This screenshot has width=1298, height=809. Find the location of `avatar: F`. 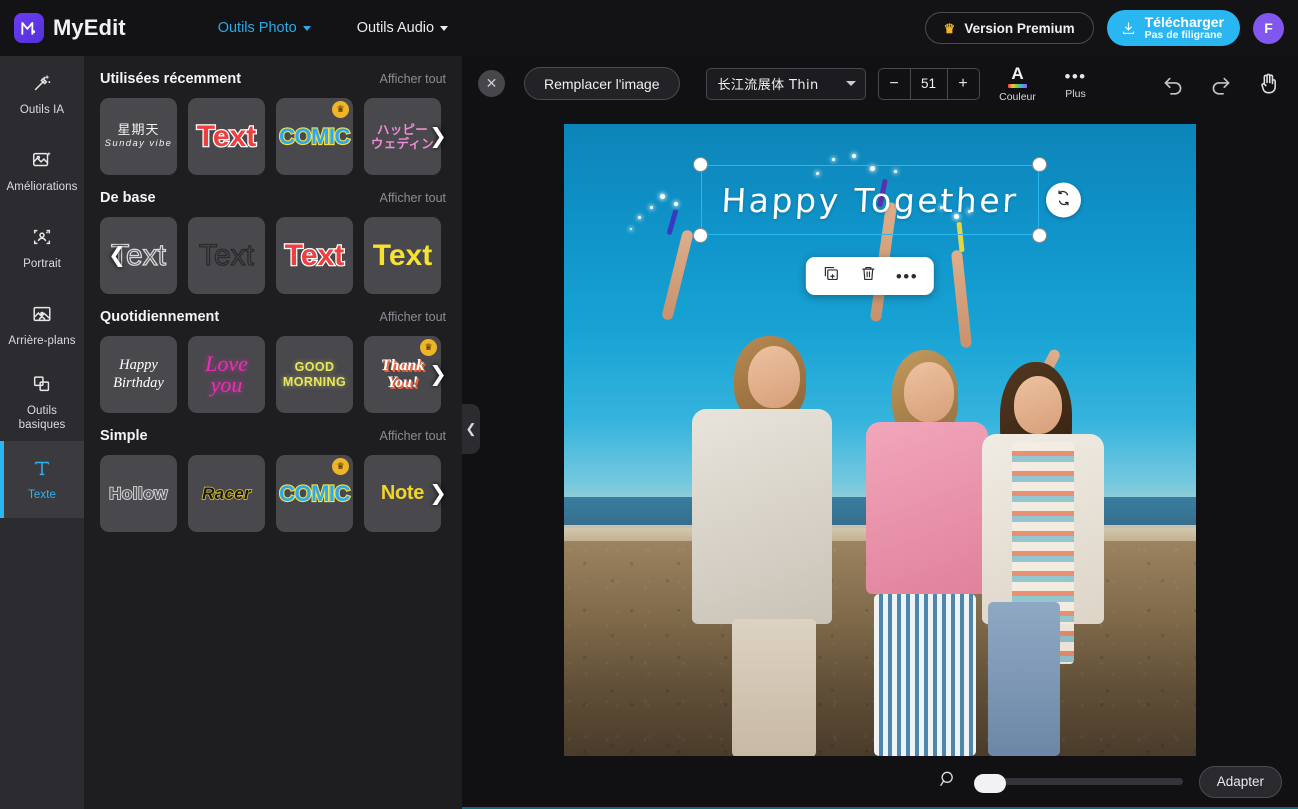

avatar: F is located at coordinates (1268, 28).